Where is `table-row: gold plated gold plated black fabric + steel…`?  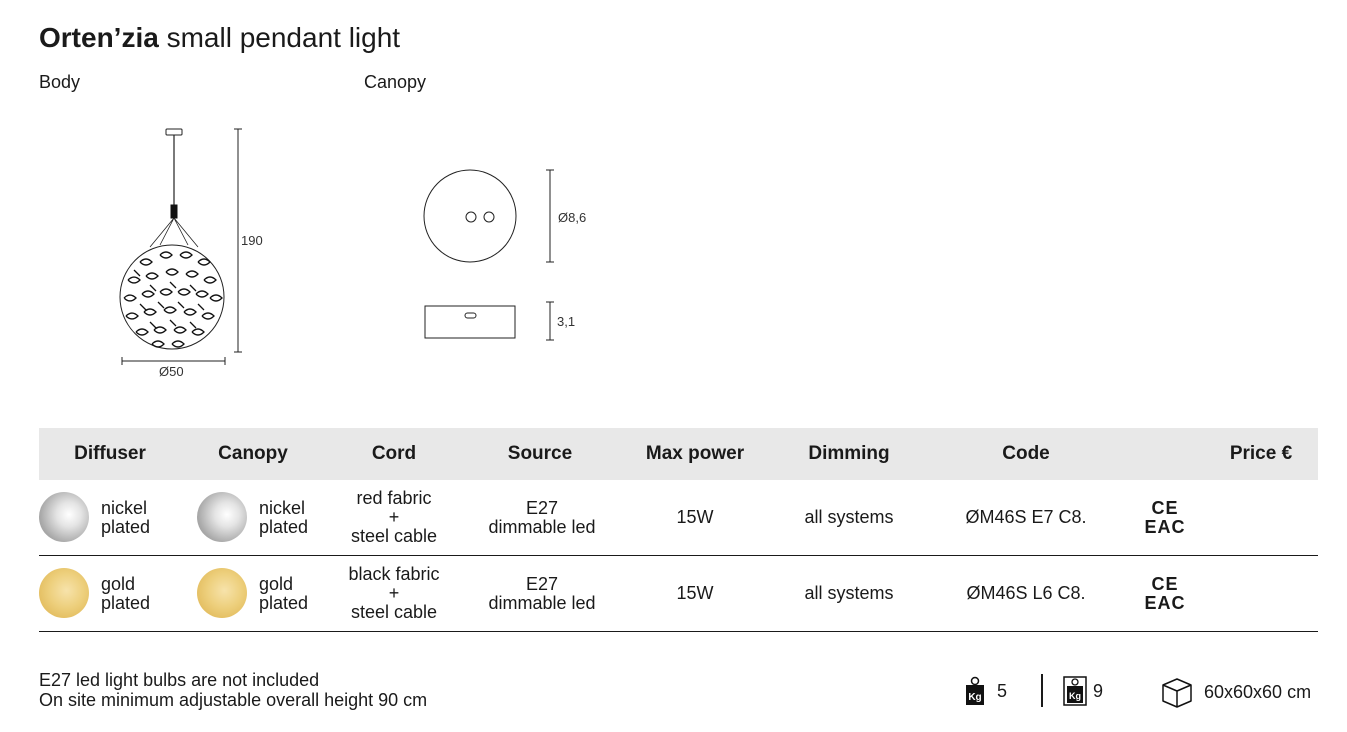 table-row: gold plated gold plated black fabric + steel… is located at coordinates (678, 594).